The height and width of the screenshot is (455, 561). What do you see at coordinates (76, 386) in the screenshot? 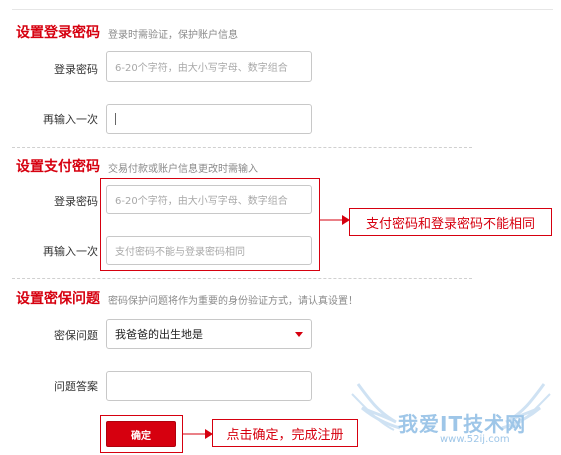
I see `answer-label: 问题答案` at bounding box center [76, 386].